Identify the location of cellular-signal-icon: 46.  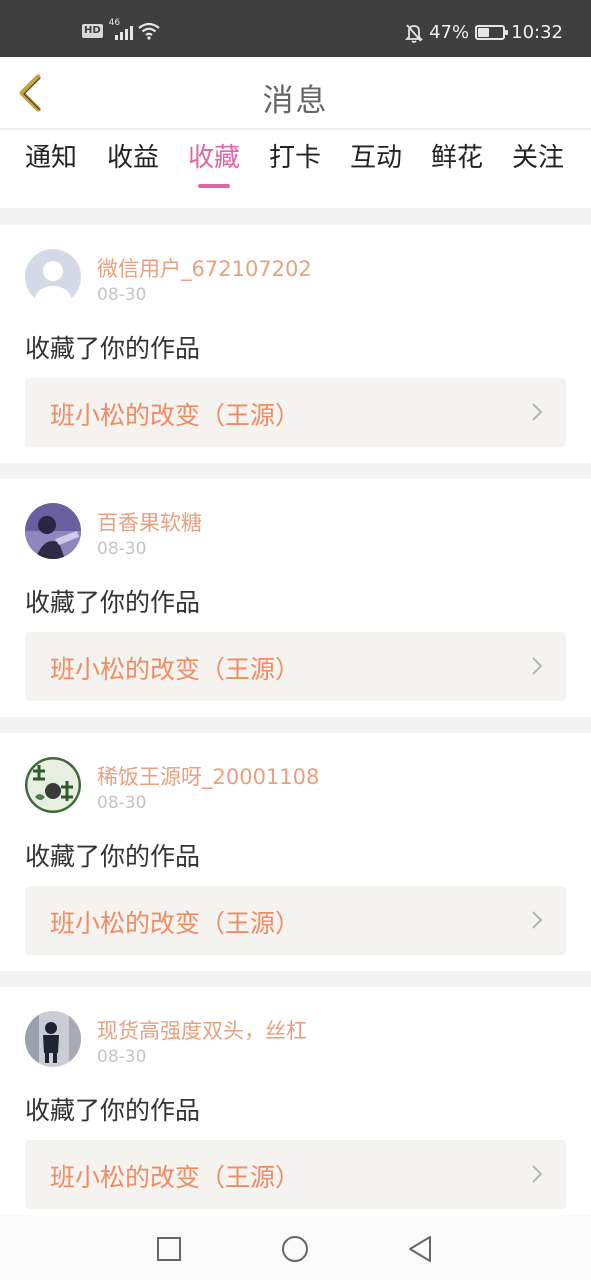
(121, 29).